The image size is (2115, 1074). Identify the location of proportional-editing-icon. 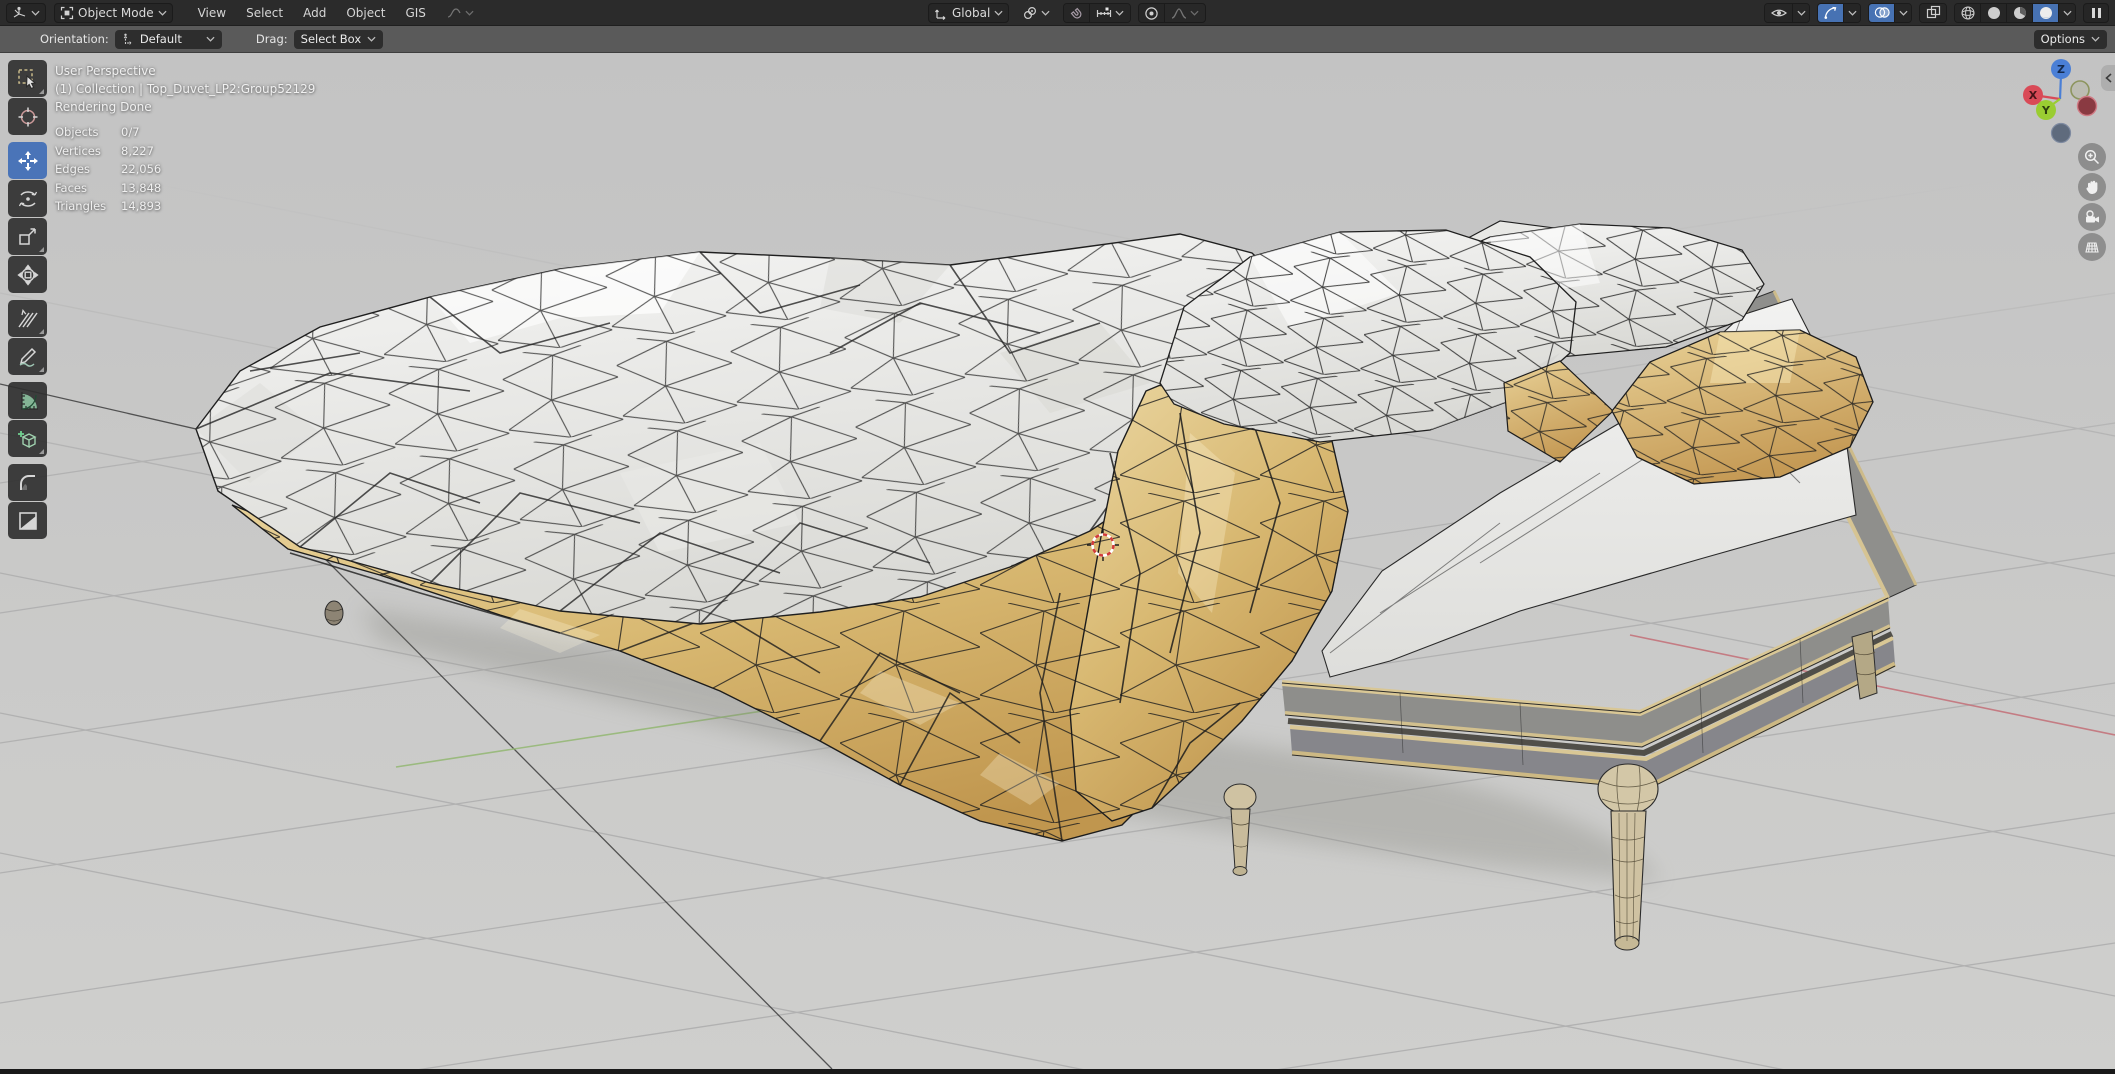
(1151, 13).